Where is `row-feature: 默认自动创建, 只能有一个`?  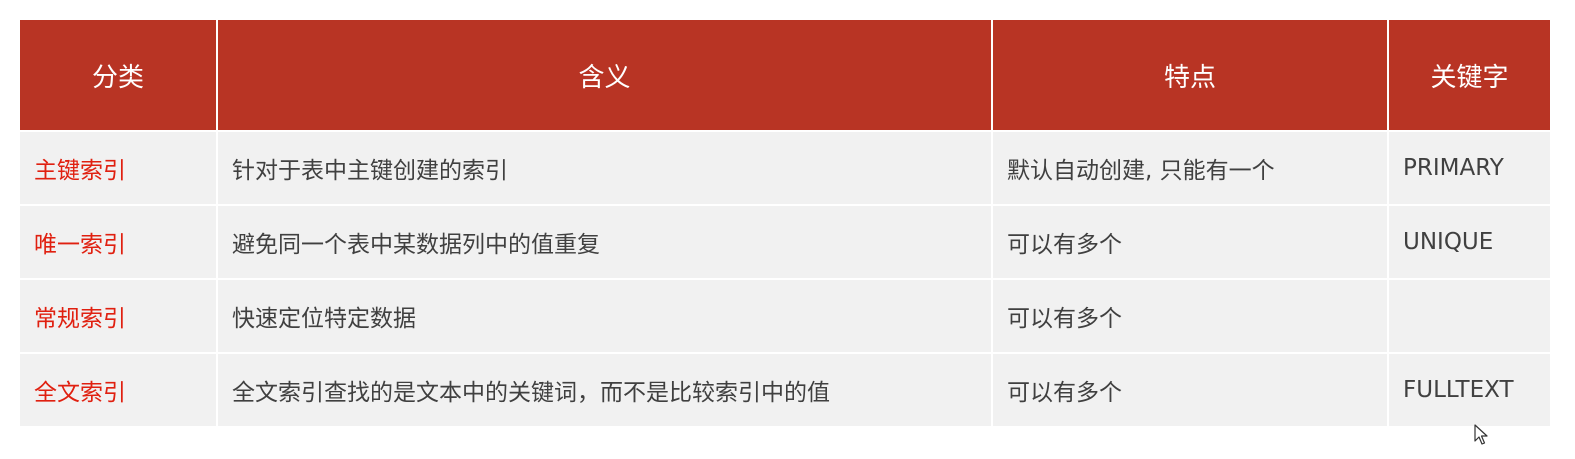 row-feature: 默认自动创建, 只能有一个 is located at coordinates (1190, 167).